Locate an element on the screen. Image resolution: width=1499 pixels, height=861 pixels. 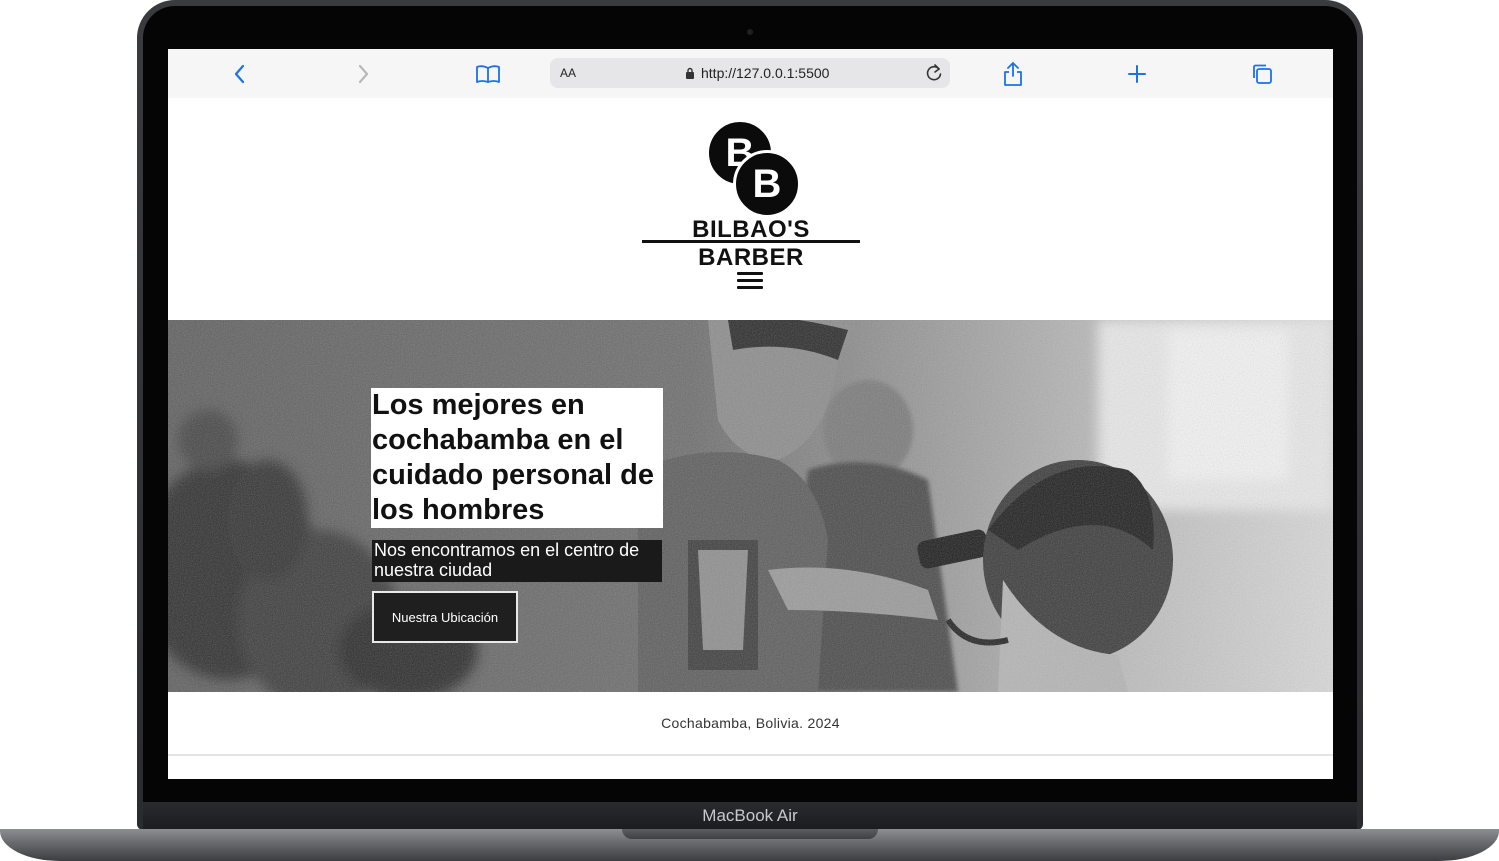
lock-icon is located at coordinates (690, 73).